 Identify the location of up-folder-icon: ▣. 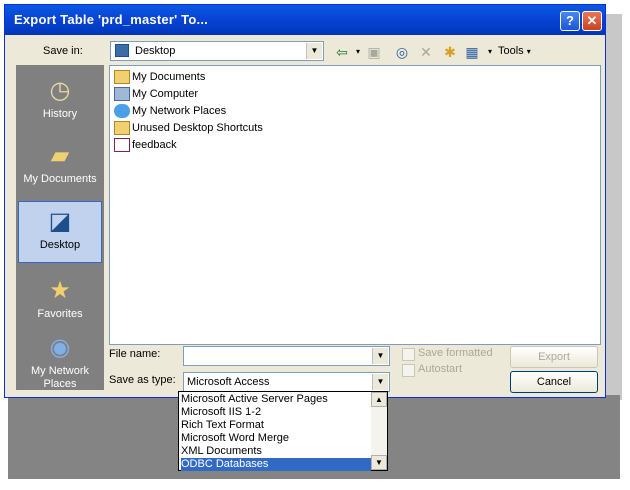
(374, 52).